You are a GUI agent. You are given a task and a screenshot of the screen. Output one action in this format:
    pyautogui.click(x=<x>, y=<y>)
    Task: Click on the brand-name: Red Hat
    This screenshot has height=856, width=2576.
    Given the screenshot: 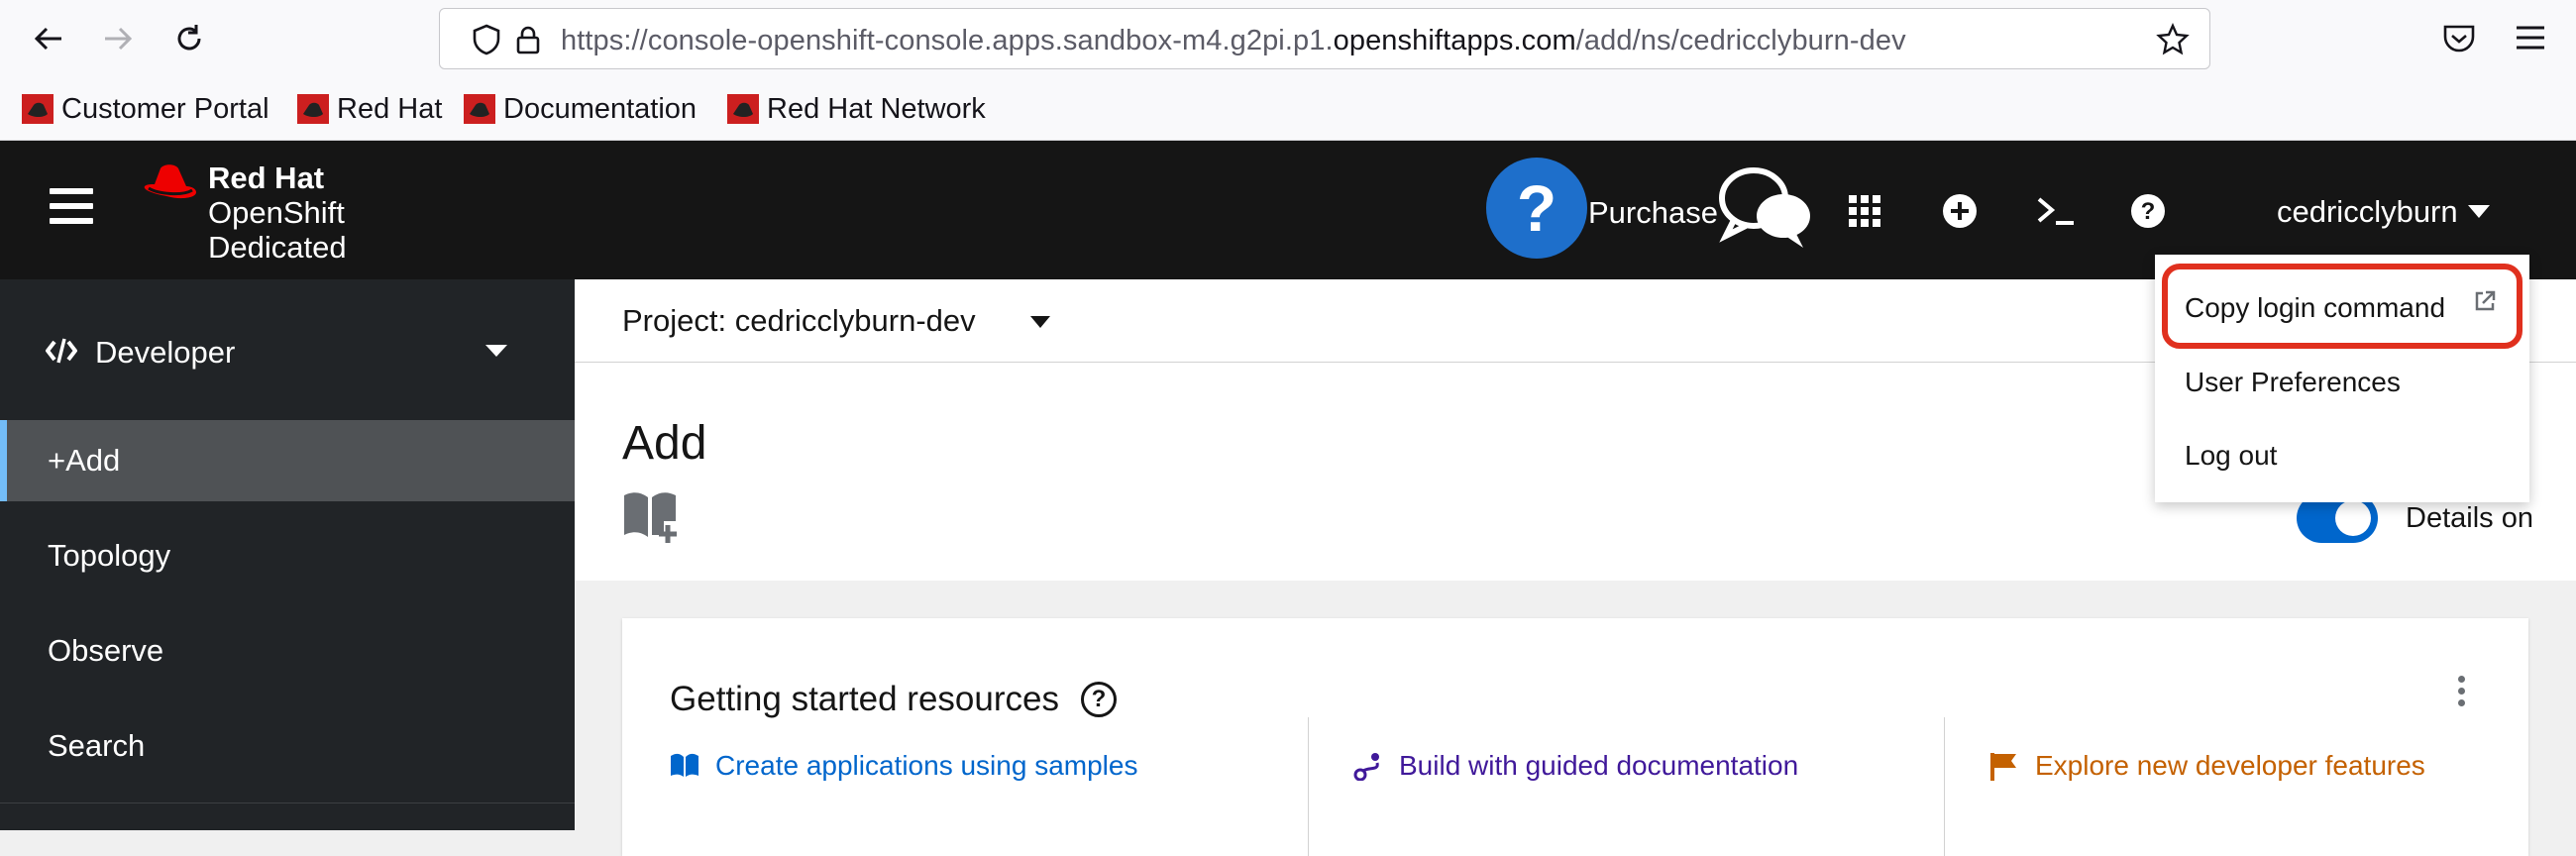 What is the action you would take?
    pyautogui.click(x=266, y=177)
    